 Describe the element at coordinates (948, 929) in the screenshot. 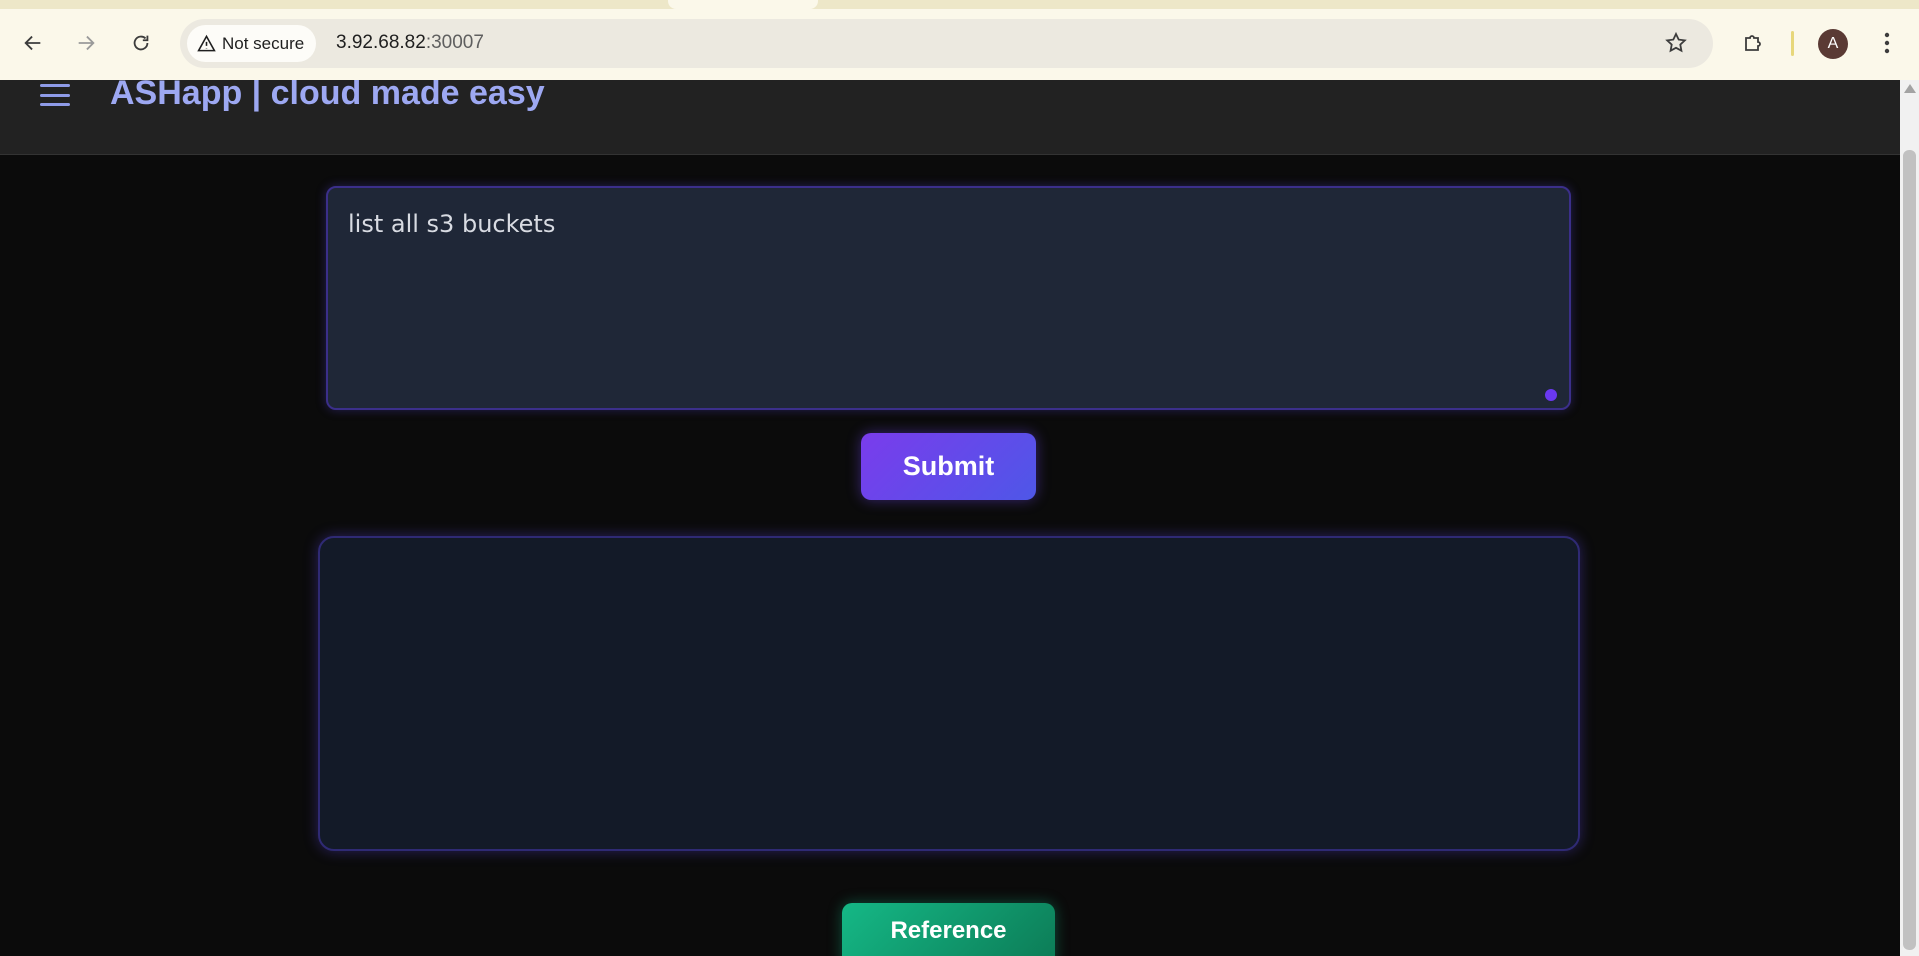

I see `reference-button: Reference` at that location.